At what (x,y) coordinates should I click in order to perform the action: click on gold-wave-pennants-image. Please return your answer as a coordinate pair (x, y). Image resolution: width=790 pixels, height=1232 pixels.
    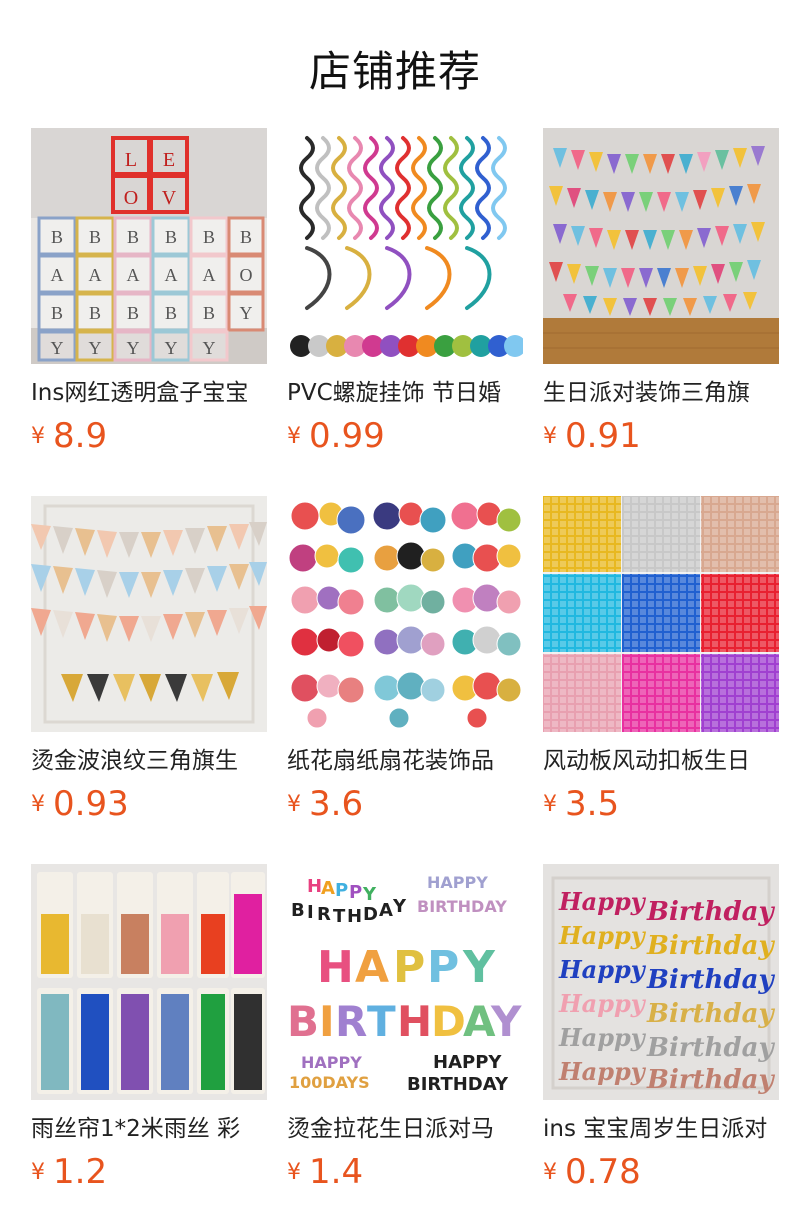
    Looking at the image, I should click on (149, 614).